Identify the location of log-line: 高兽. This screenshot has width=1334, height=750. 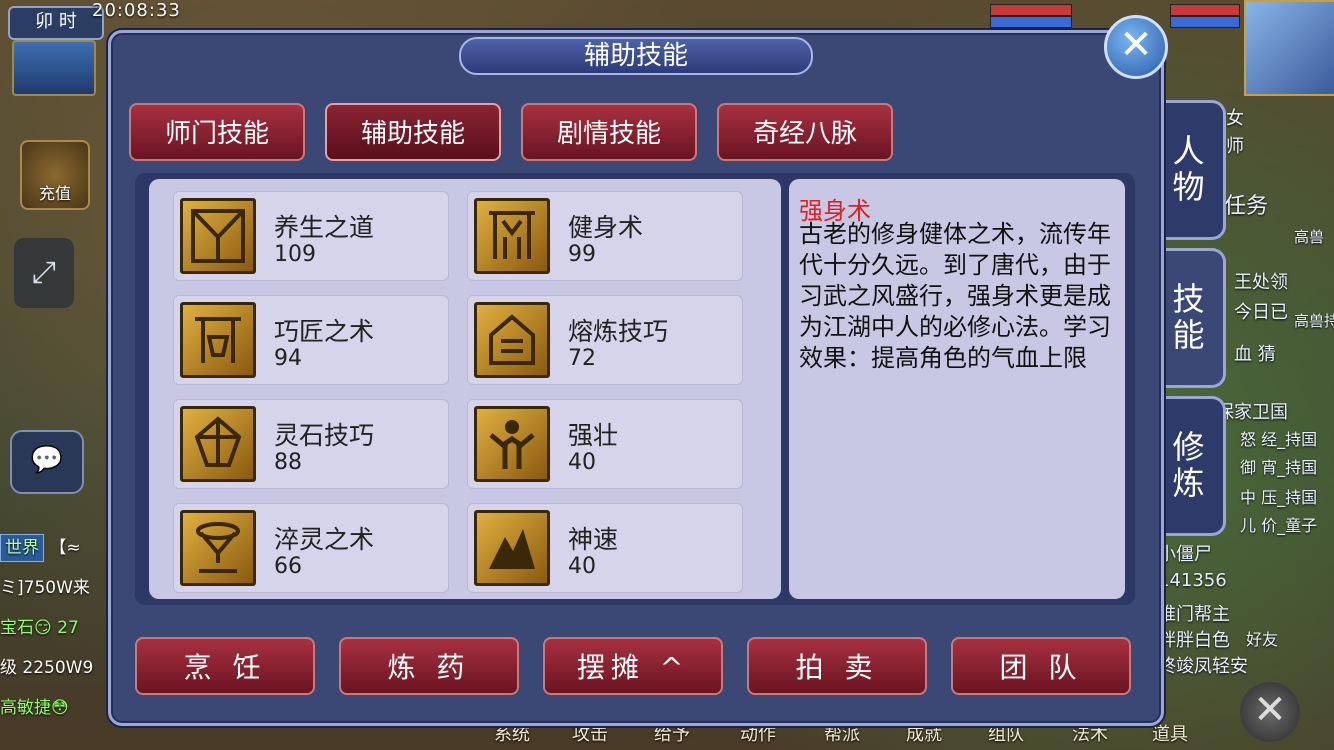
(1309, 237).